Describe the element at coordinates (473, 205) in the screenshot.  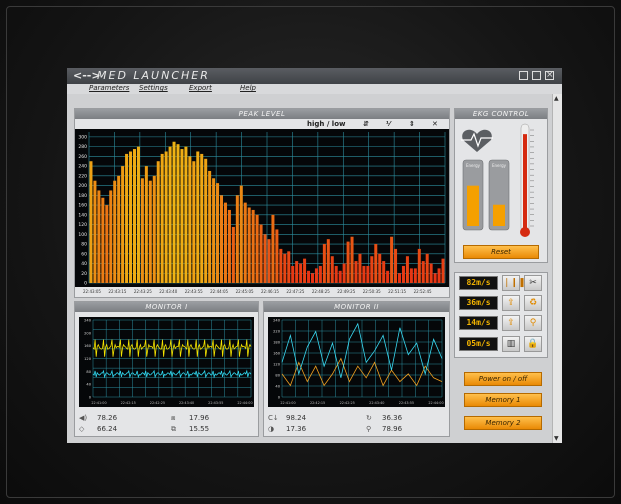
I see `energy-1-fill` at that location.